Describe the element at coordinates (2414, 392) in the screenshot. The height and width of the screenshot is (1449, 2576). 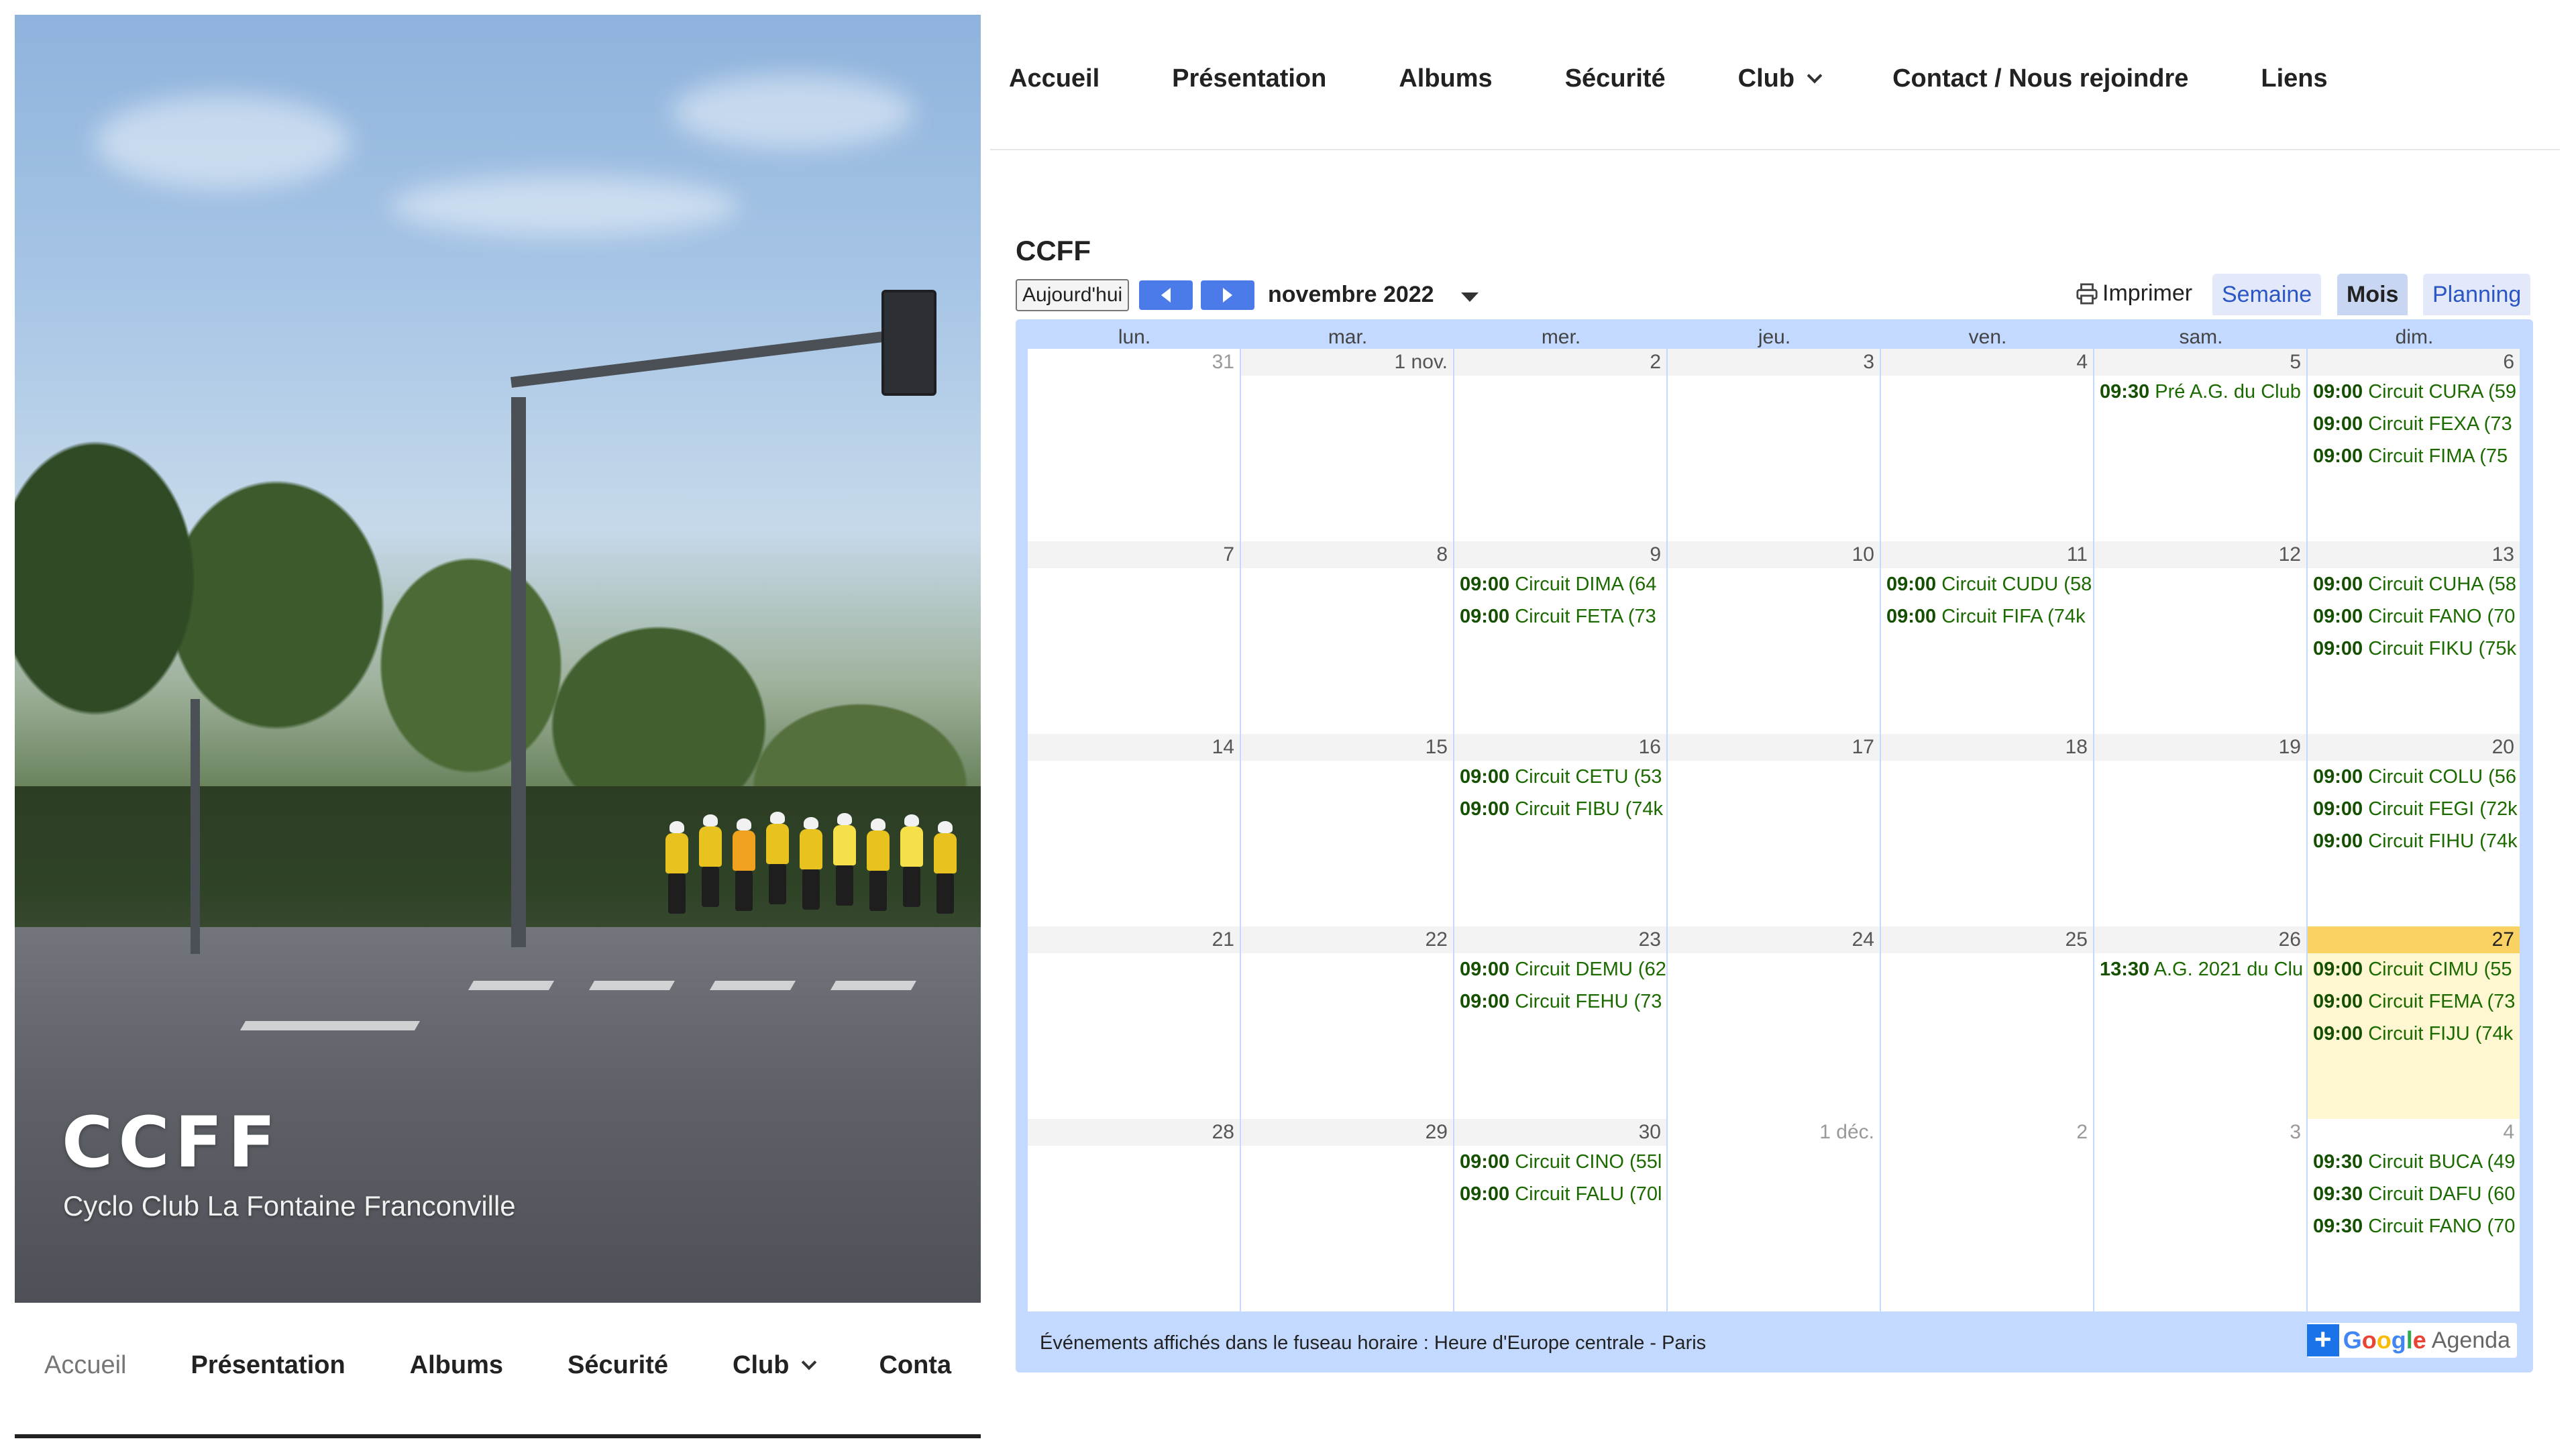
I see `calendar-event: 09:00 Circuit CURA (59` at that location.